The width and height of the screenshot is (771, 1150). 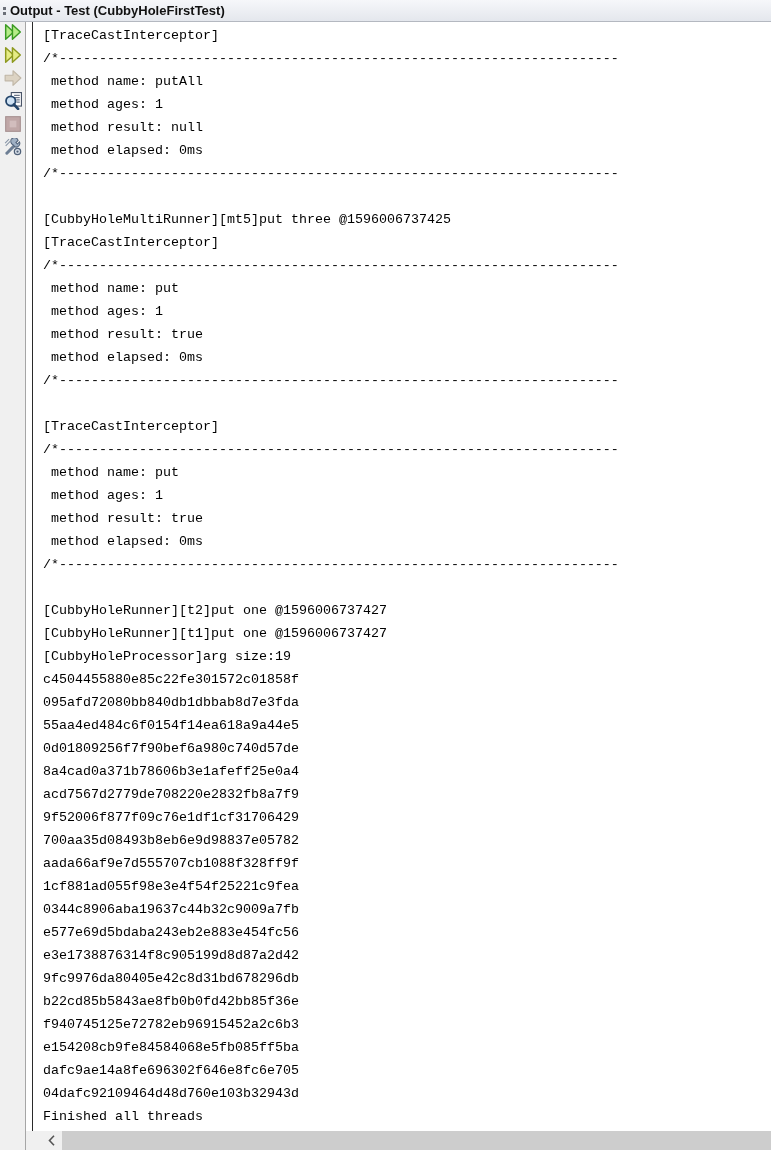 What do you see at coordinates (171, 910) in the screenshot?
I see `console-line: 0344c8906aba19637c44b32c9009a7fb` at bounding box center [171, 910].